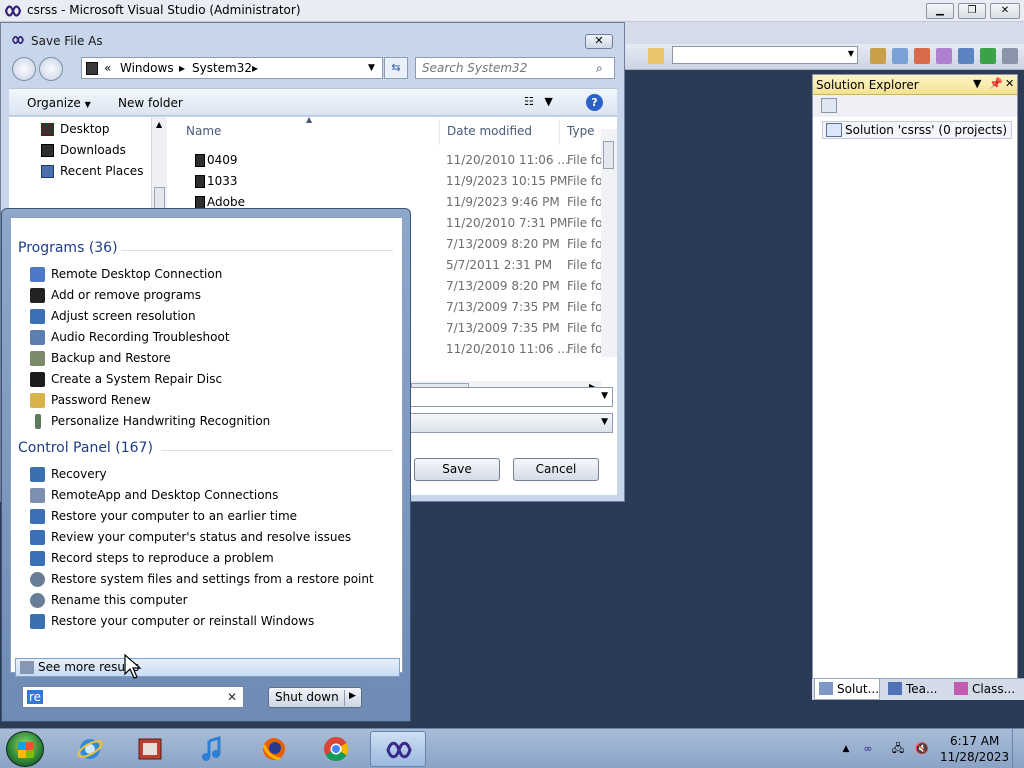 Image resolution: width=1024 pixels, height=768 pixels. Describe the element at coordinates (609, 243) in the screenshot. I see `file-list-scrollbar` at that location.